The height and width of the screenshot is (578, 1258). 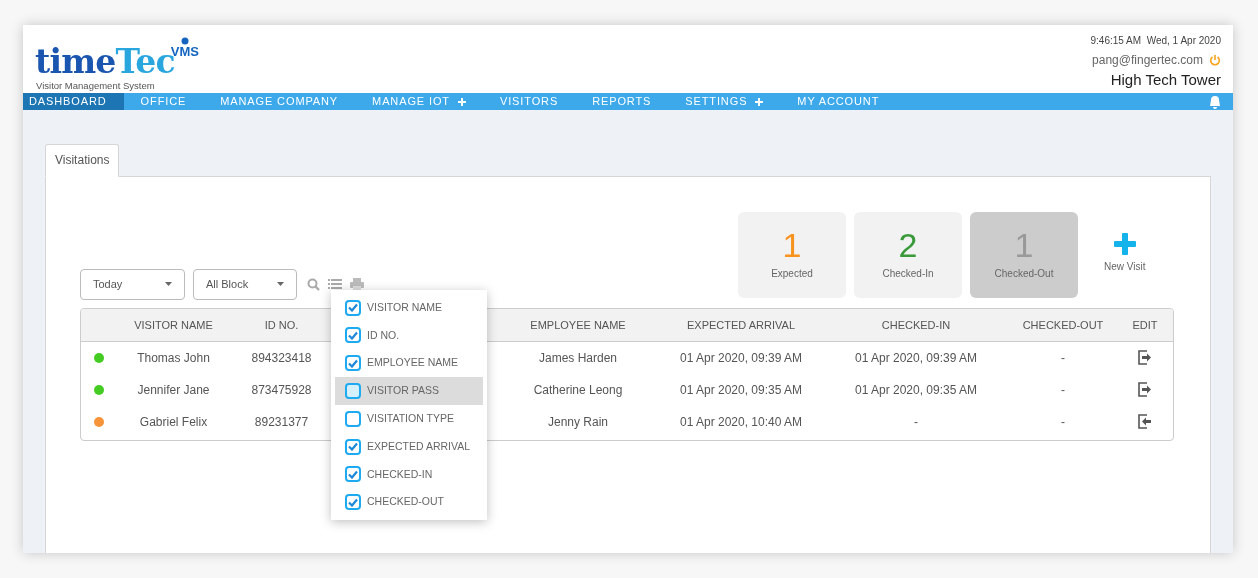 I want to click on table-cell-text: Gabriel Felix, so click(x=173, y=422).